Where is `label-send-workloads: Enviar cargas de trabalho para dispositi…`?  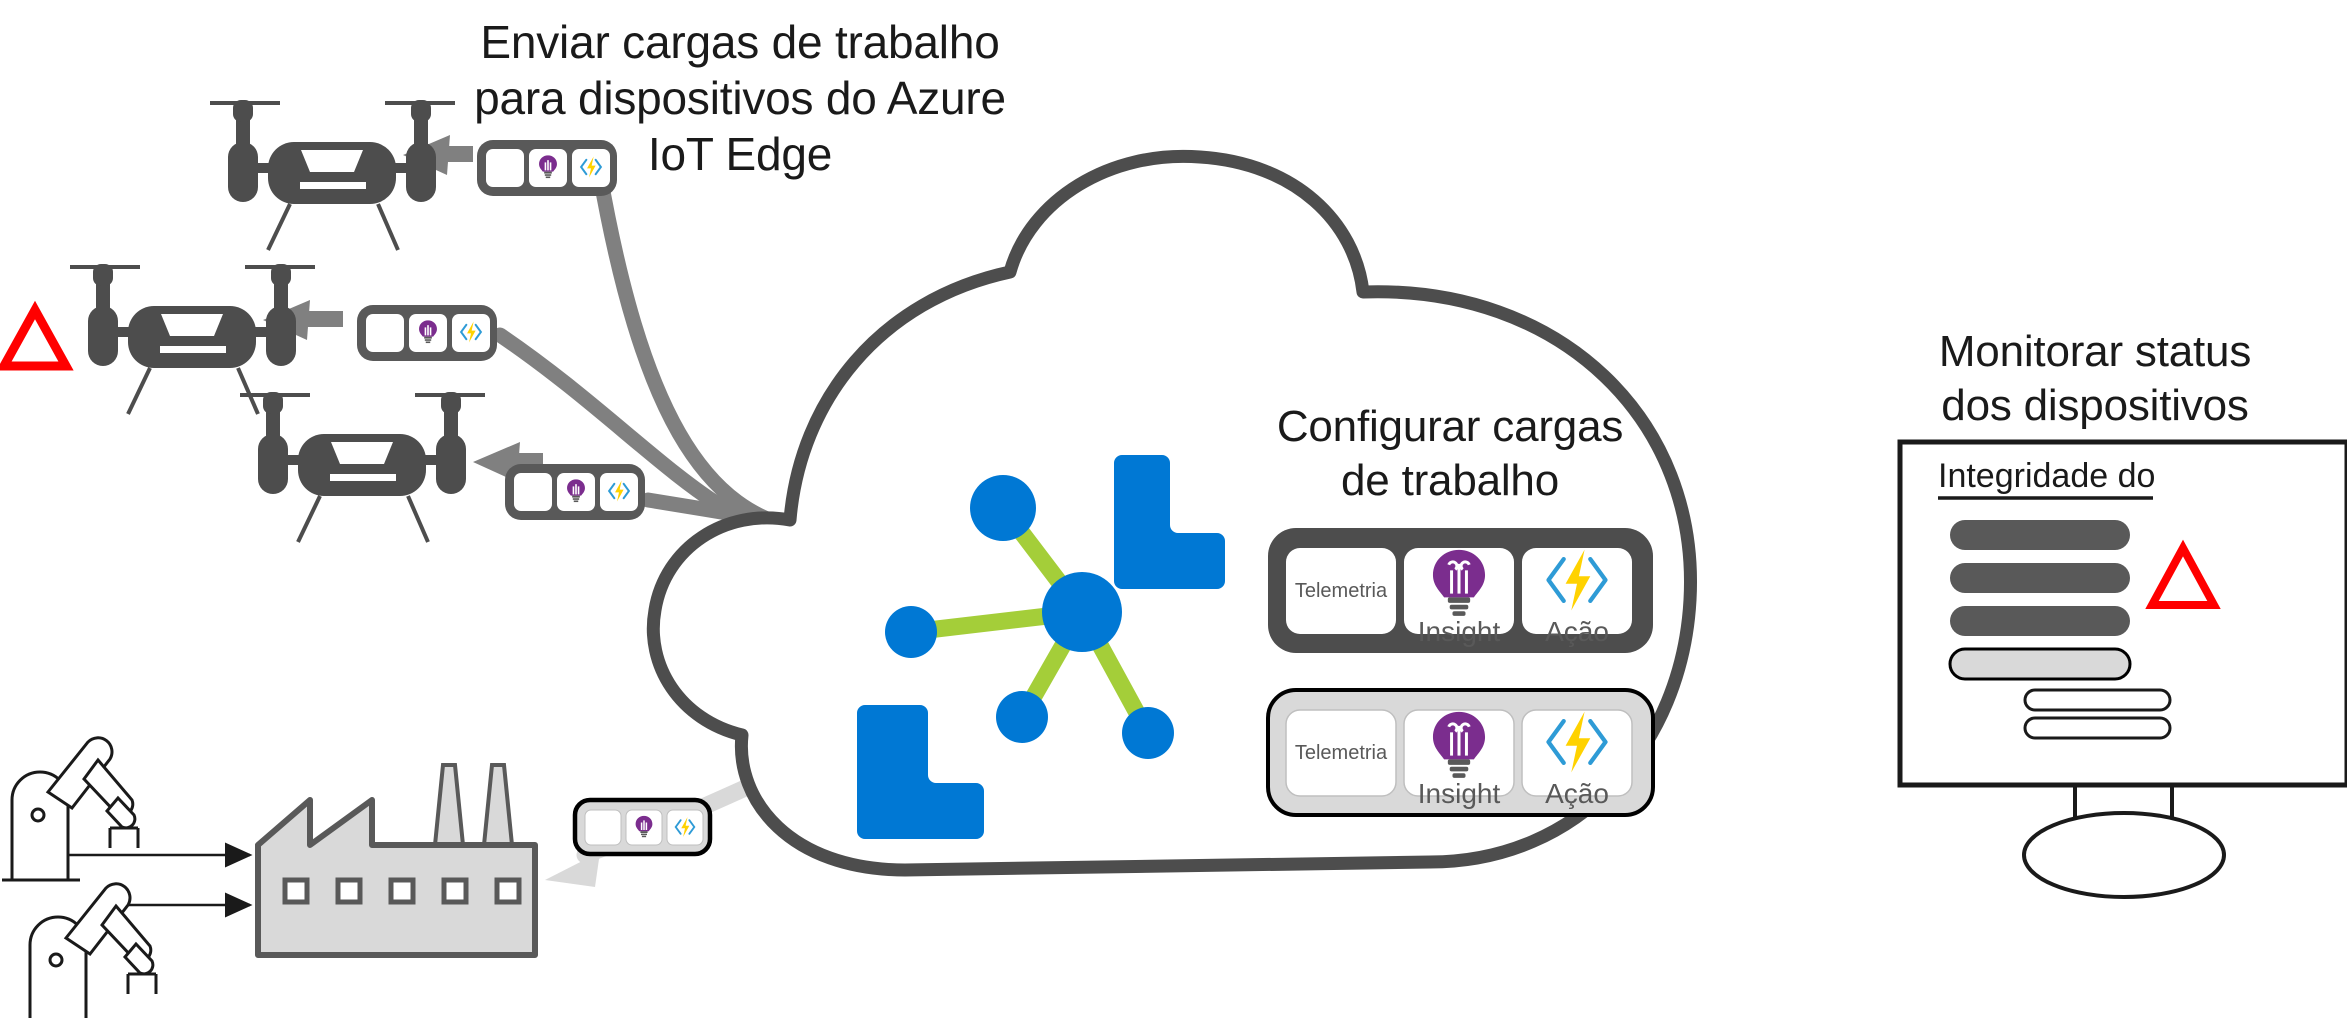 label-send-workloads: Enviar cargas de trabalho para dispositi… is located at coordinates (740, 98).